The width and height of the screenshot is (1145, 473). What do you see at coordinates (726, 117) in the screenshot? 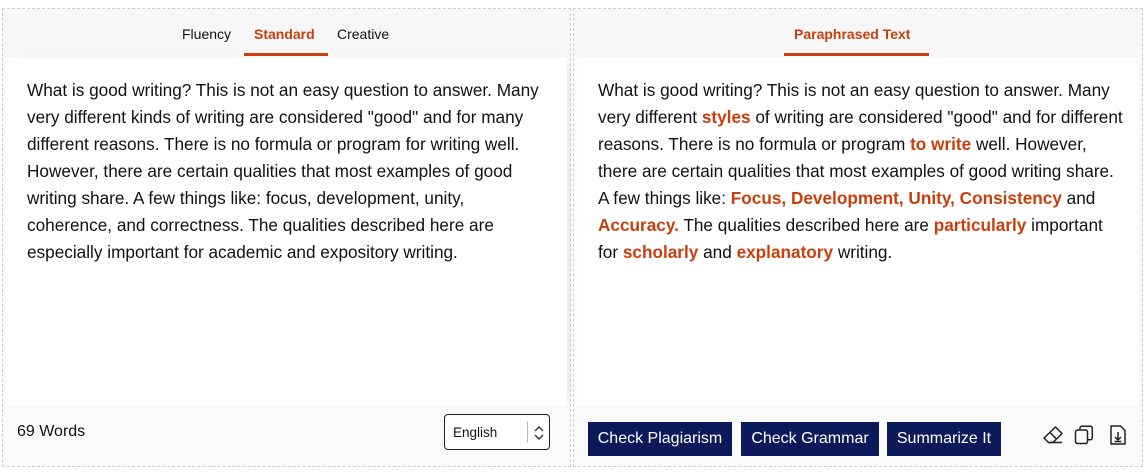
I see `changed-phrase: styles` at bounding box center [726, 117].